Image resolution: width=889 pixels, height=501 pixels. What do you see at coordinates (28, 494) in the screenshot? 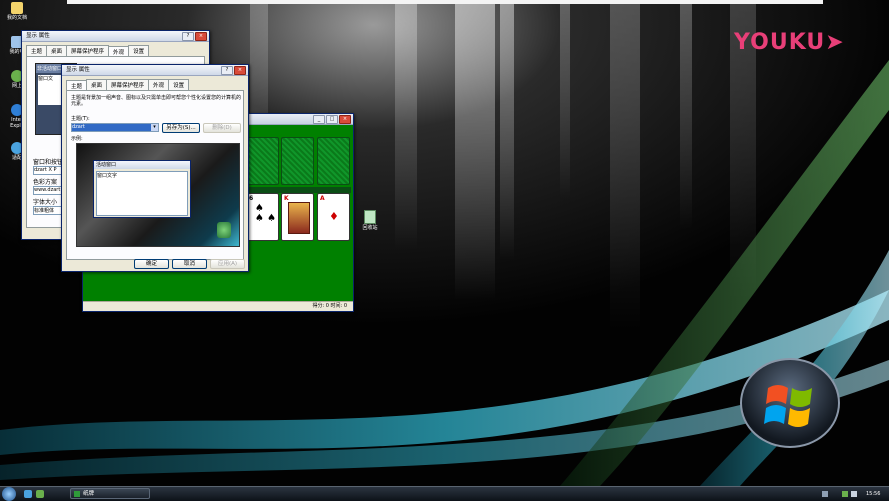
I see `quicklaunch-ie-icon` at bounding box center [28, 494].